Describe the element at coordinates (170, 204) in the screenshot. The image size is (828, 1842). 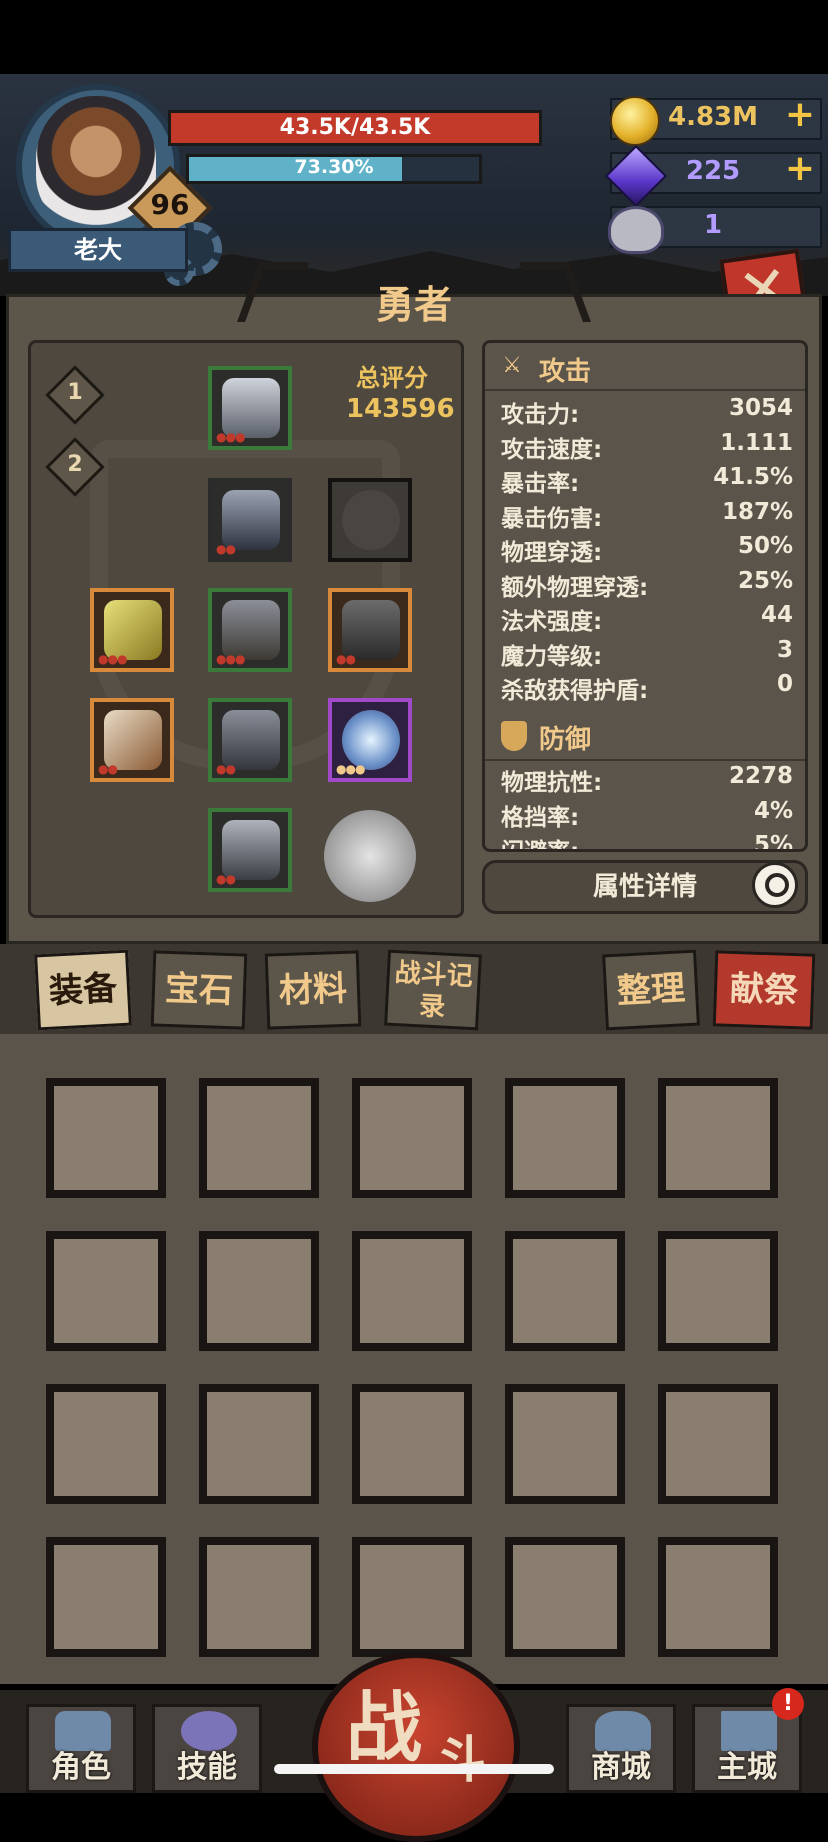
I see `player-level: 96` at that location.